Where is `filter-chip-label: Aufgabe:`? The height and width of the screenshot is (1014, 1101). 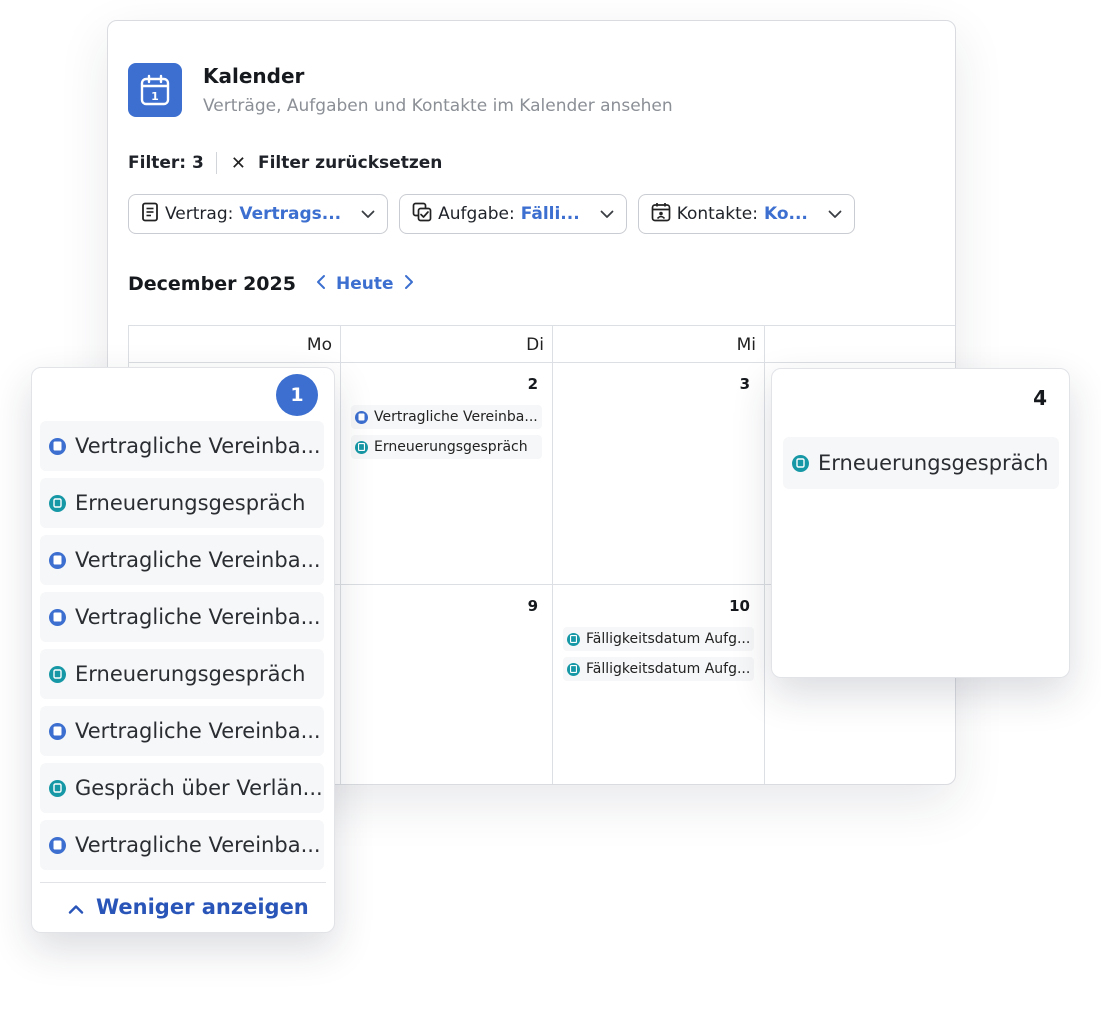
filter-chip-label: Aufgabe: is located at coordinates (476, 214).